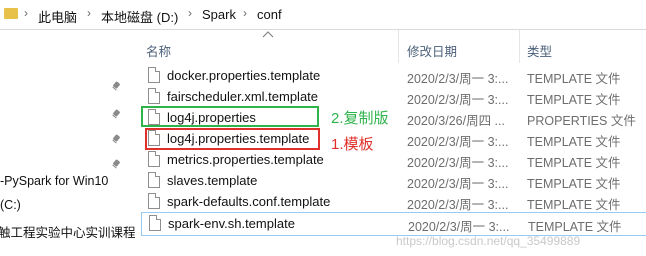  What do you see at coordinates (391, 46) in the screenshot?
I see `column-header: 名称 修改日期 类型` at bounding box center [391, 46].